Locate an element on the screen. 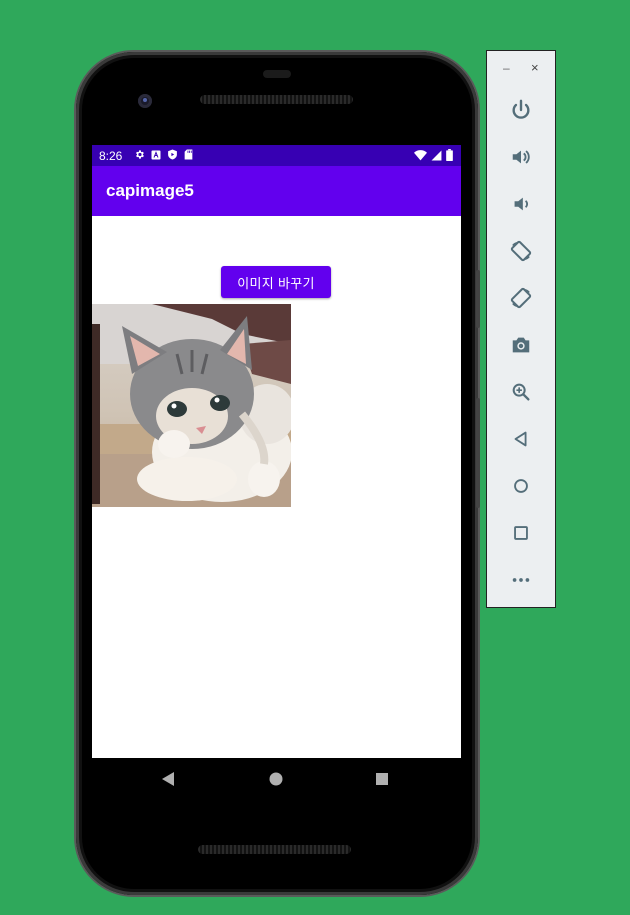  change-image-button: 이미지 바꾸기 is located at coordinates (276, 282).